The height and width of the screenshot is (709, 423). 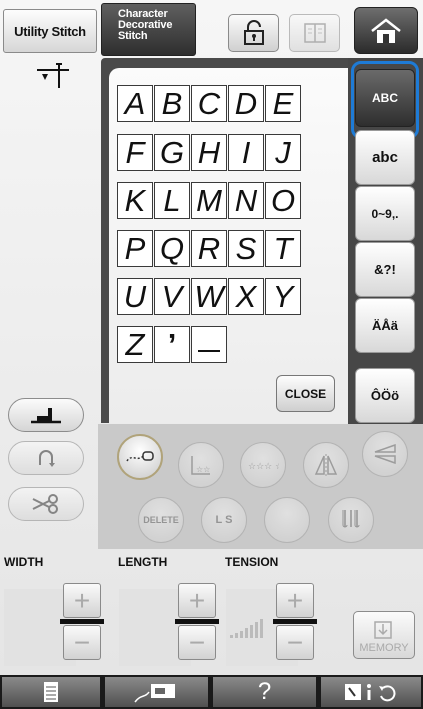 What do you see at coordinates (264, 692) in the screenshot?
I see `help-button: ?` at bounding box center [264, 692].